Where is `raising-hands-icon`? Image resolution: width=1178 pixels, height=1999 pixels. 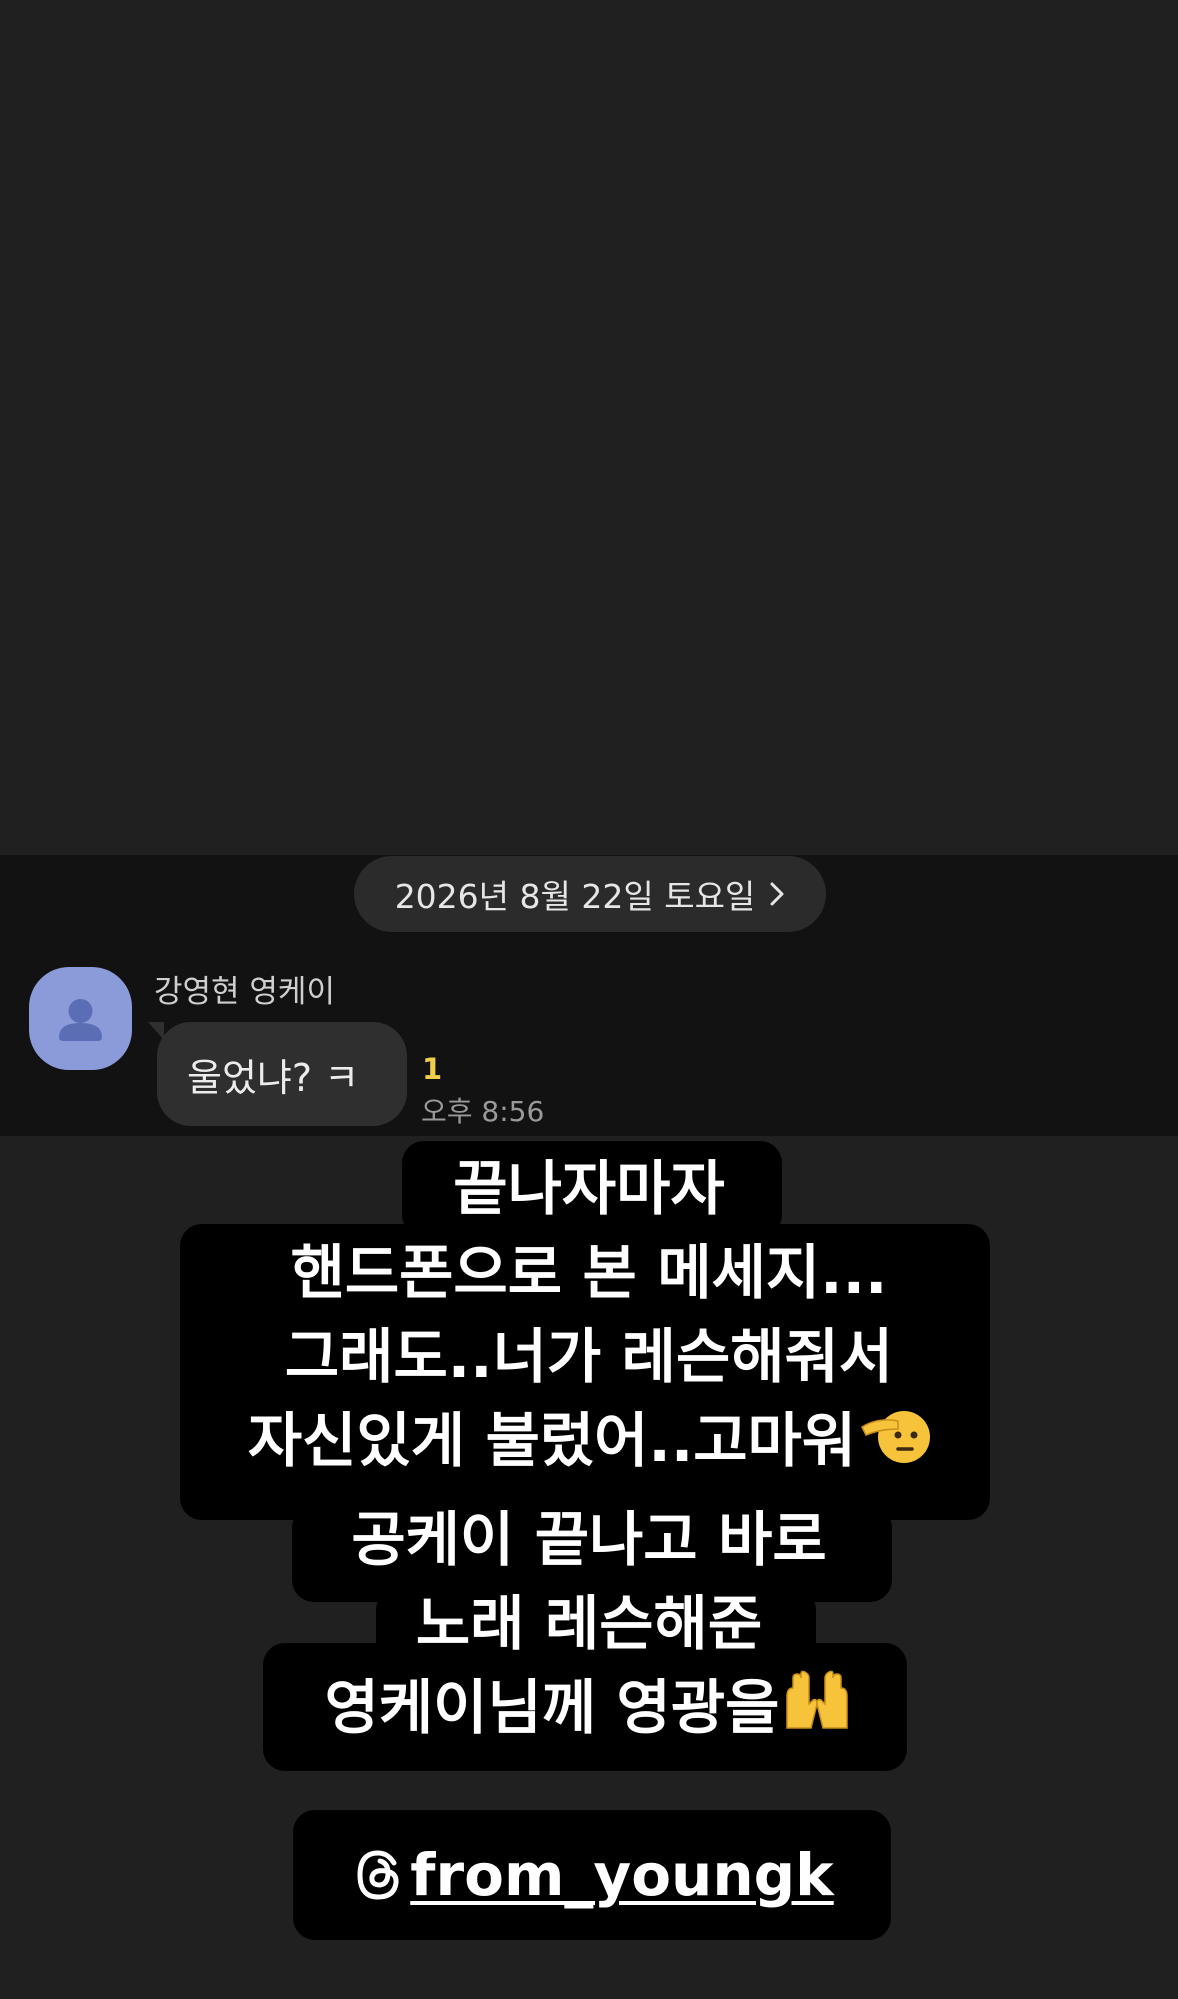
raising-hands-icon is located at coordinates (817, 1712).